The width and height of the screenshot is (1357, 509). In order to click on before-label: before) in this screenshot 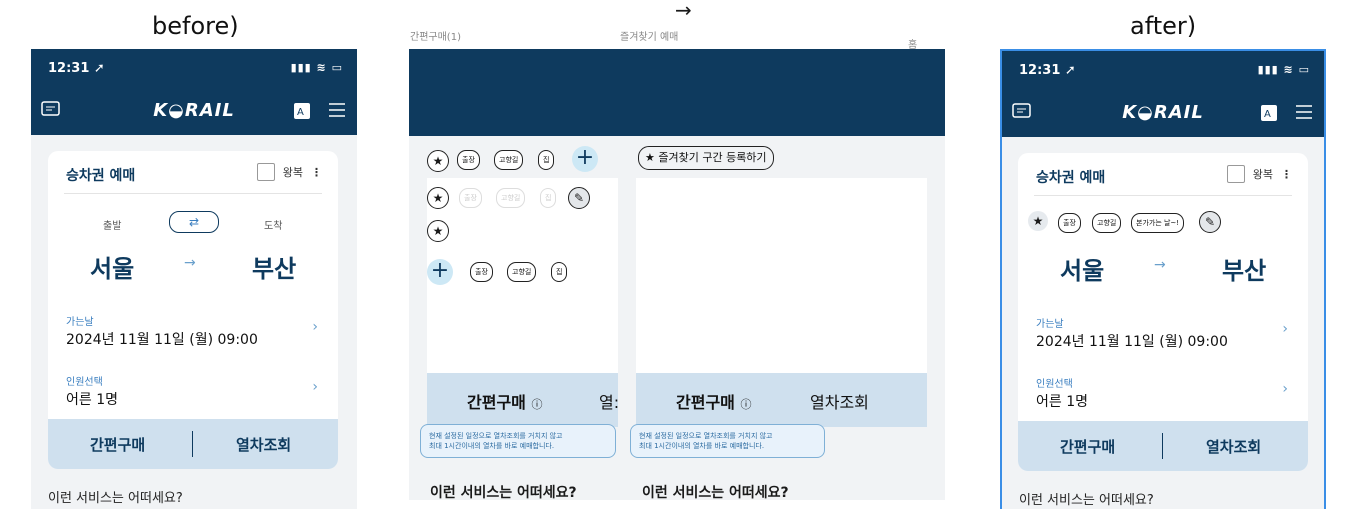, I will do `click(195, 26)`.